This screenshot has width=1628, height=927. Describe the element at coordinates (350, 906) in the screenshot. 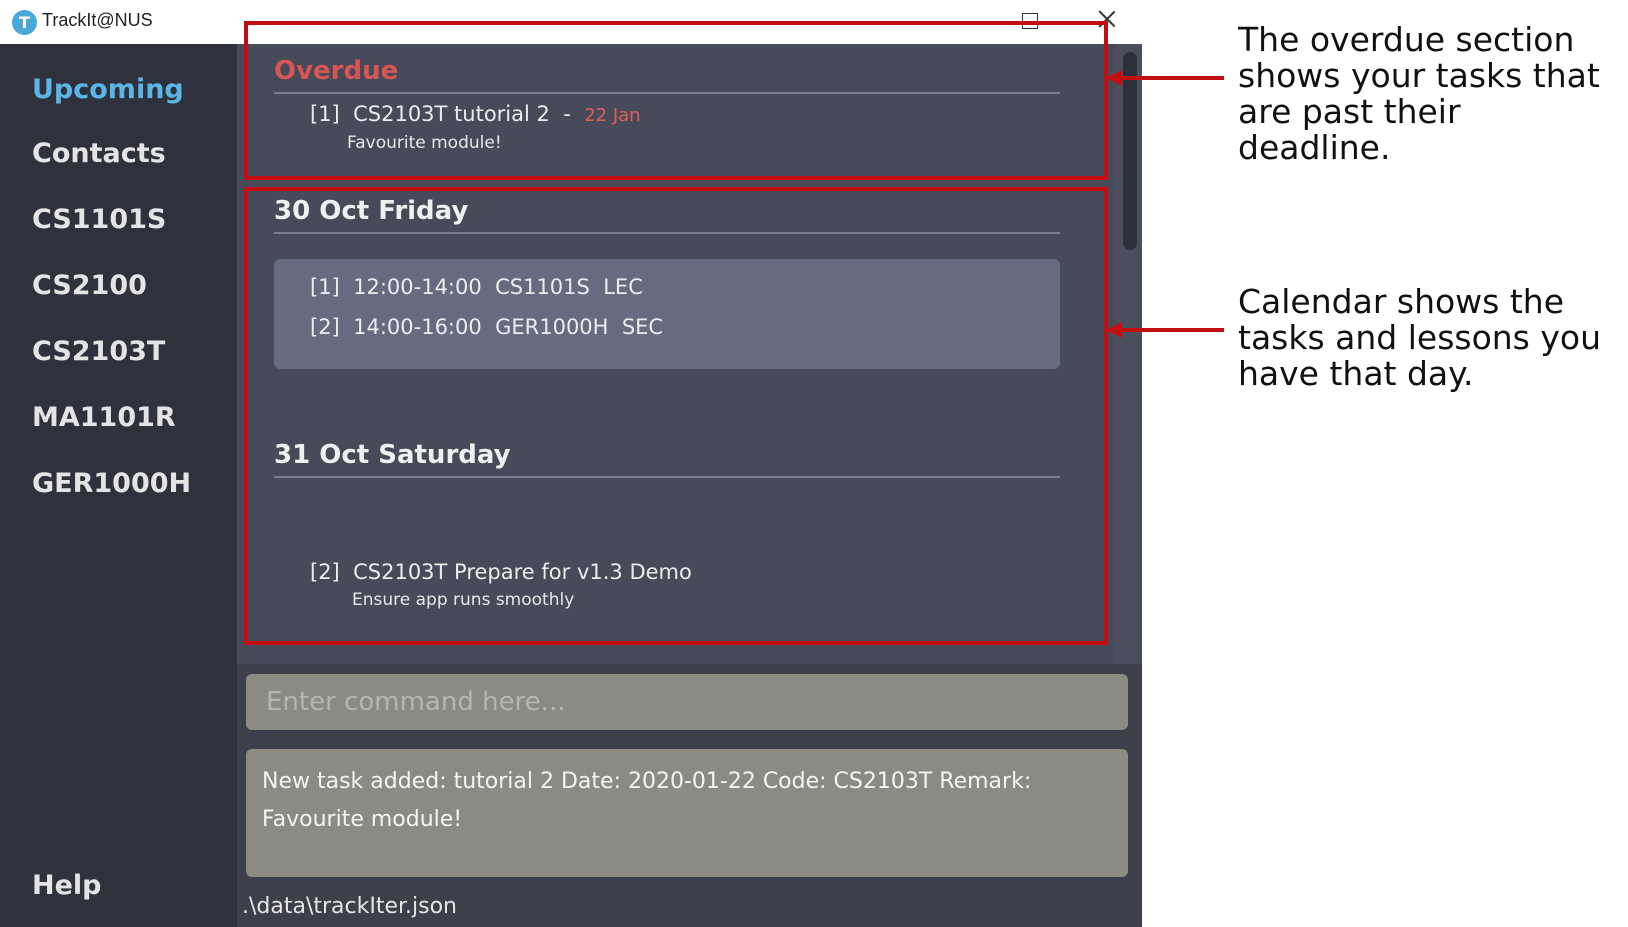

I see `status-bar-path: .\data\trackIter.json` at that location.